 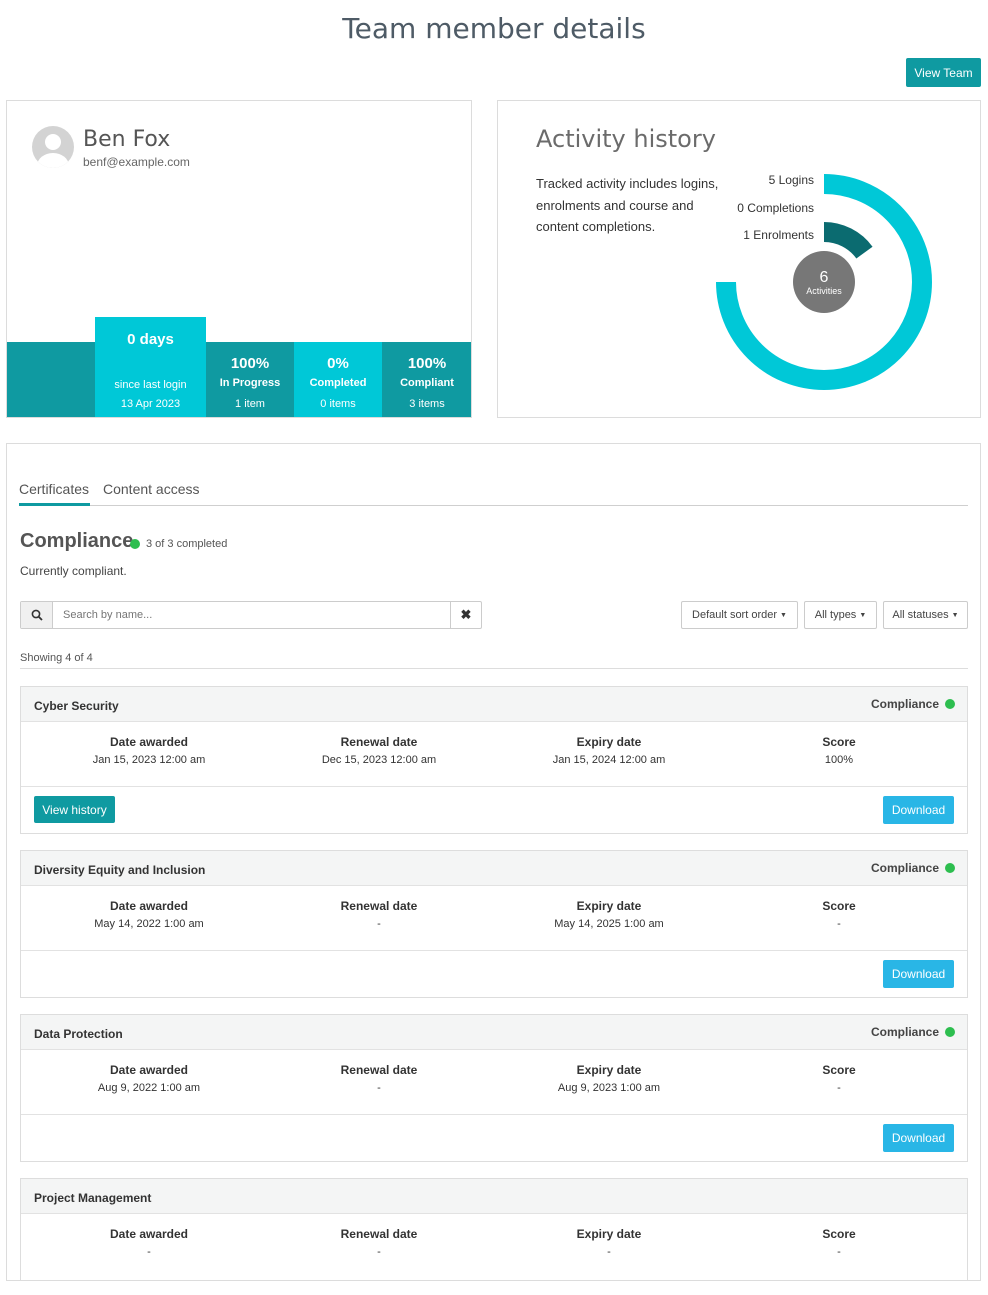 I want to click on types-dropdown-label: All types, so click(x=835, y=615).